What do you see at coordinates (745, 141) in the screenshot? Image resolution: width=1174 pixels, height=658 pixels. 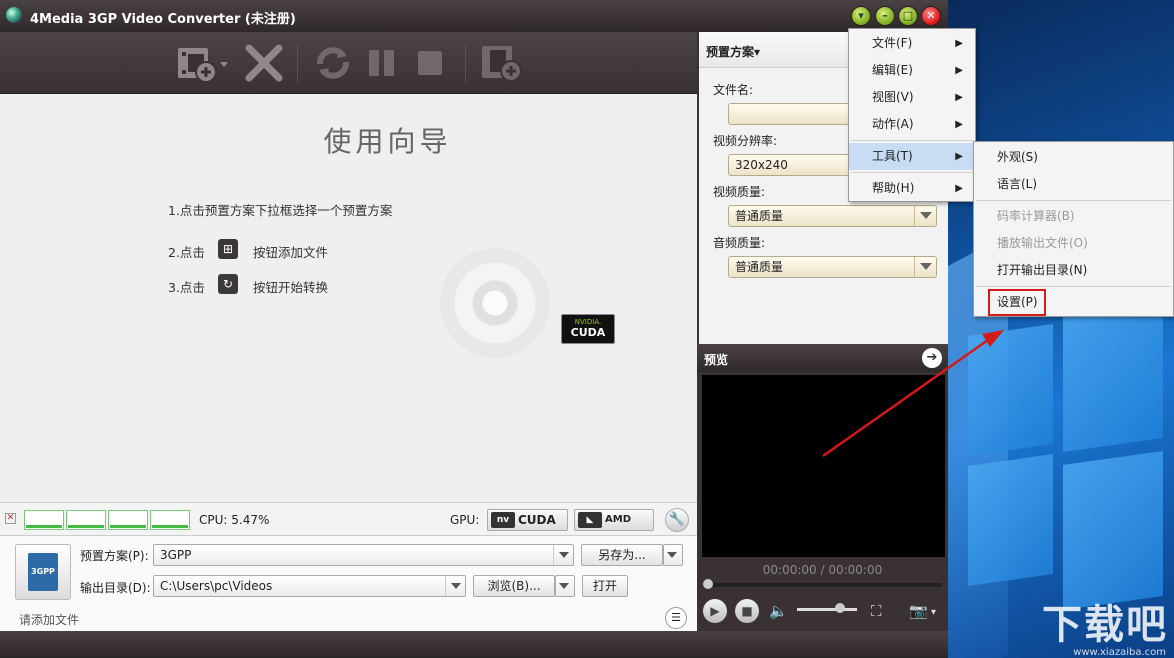 I see `resolution-label: 视频分辨率:` at bounding box center [745, 141].